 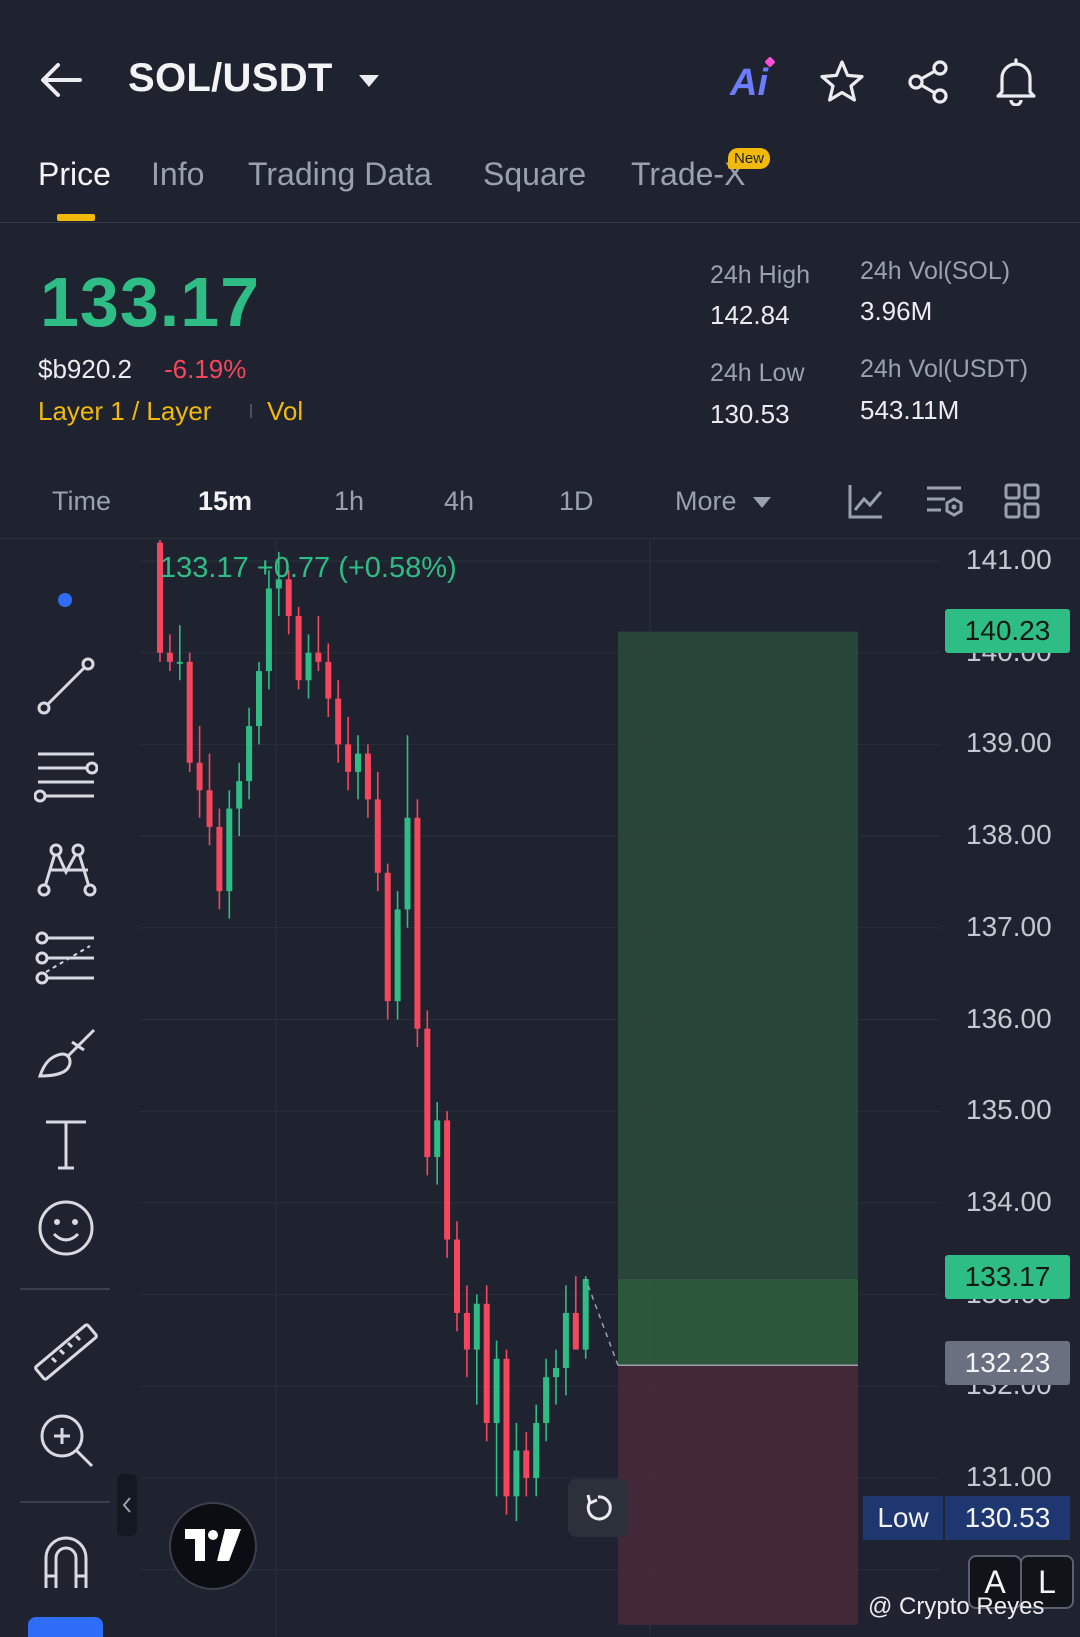 What do you see at coordinates (66, 868) in the screenshot?
I see `pattern-tool-icon` at bounding box center [66, 868].